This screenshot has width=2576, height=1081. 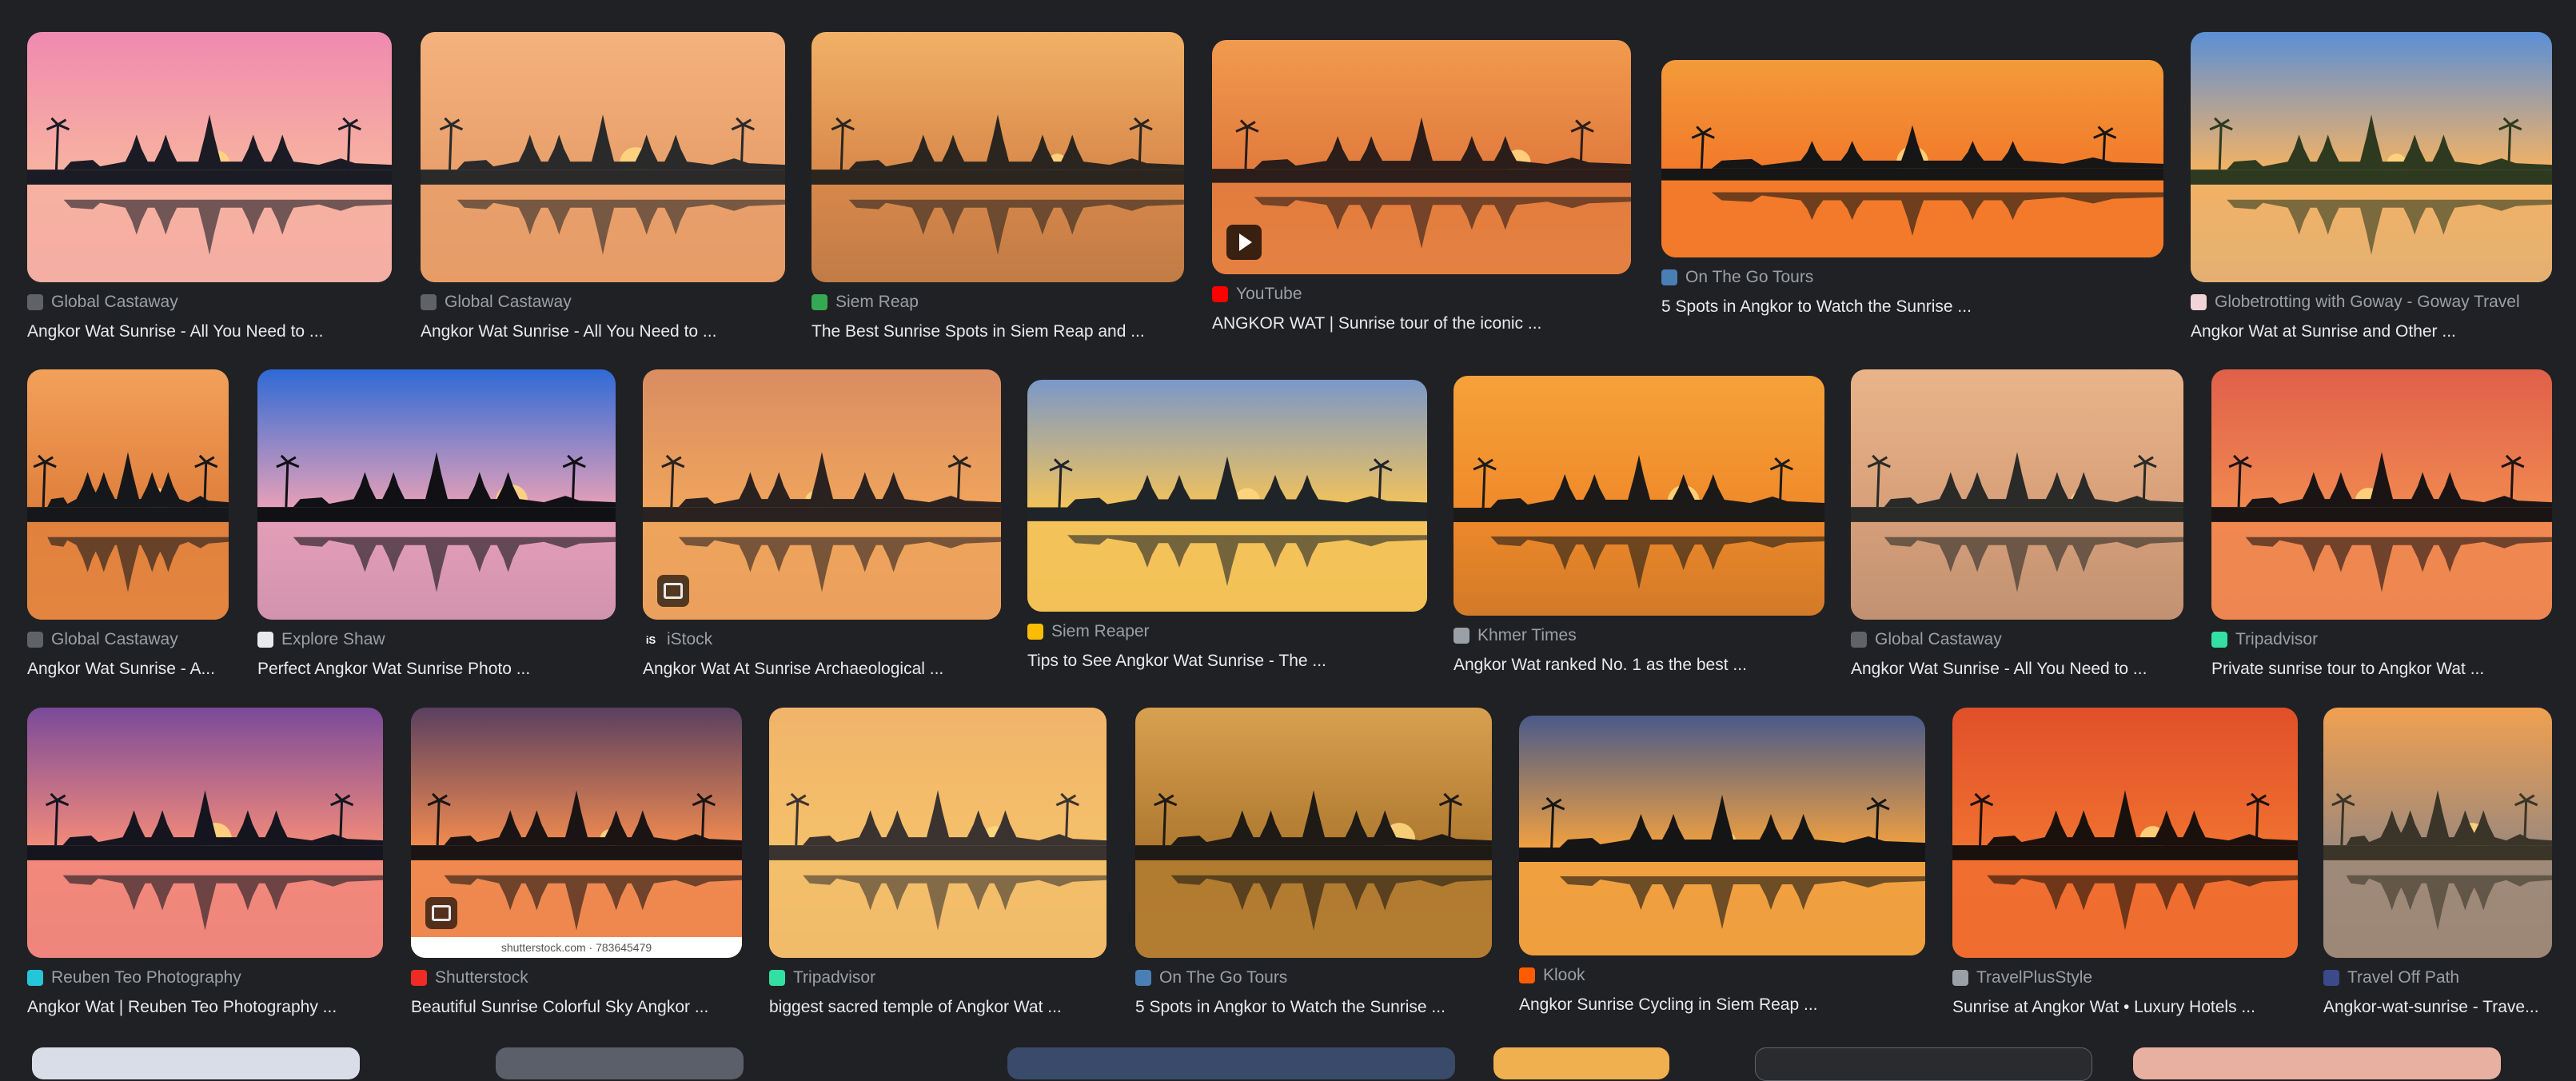 What do you see at coordinates (2125, 977) in the screenshot?
I see `result-source: TravelPlusStyle` at bounding box center [2125, 977].